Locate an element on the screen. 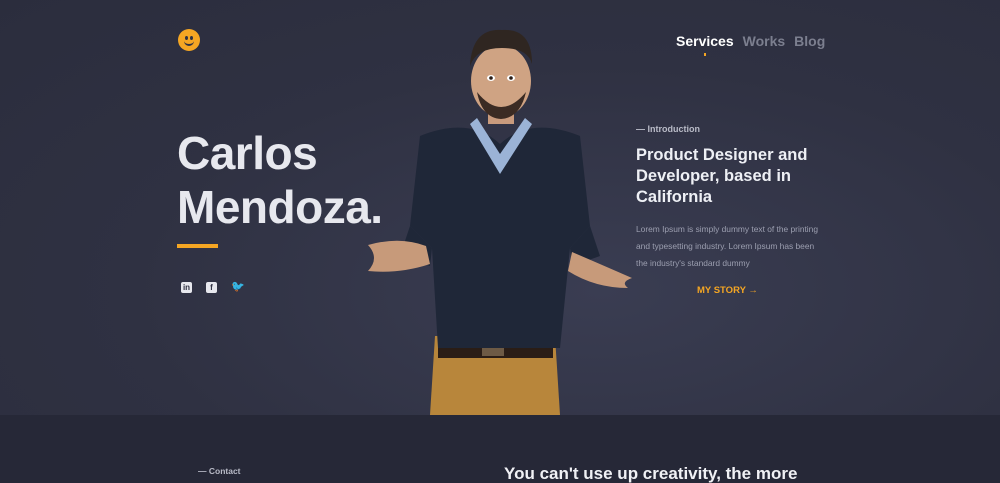  my-story-link: MY STORY → is located at coordinates (727, 290).